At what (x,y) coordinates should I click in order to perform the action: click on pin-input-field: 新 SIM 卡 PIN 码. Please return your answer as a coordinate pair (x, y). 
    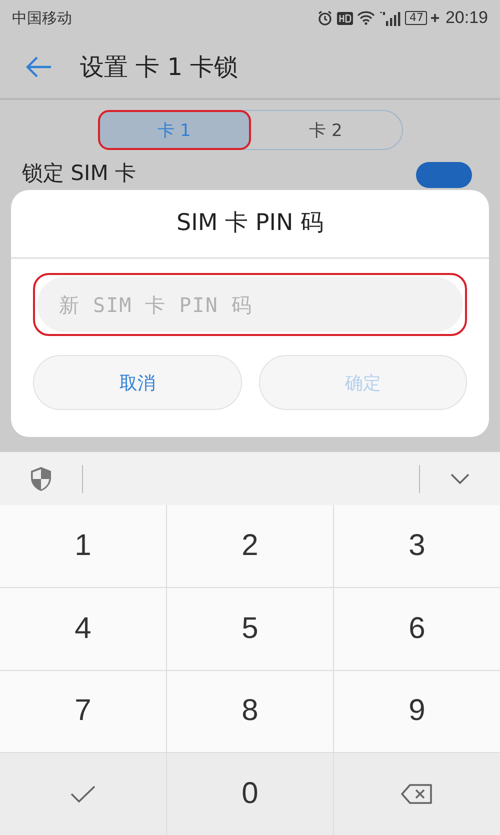
    Looking at the image, I should click on (250, 304).